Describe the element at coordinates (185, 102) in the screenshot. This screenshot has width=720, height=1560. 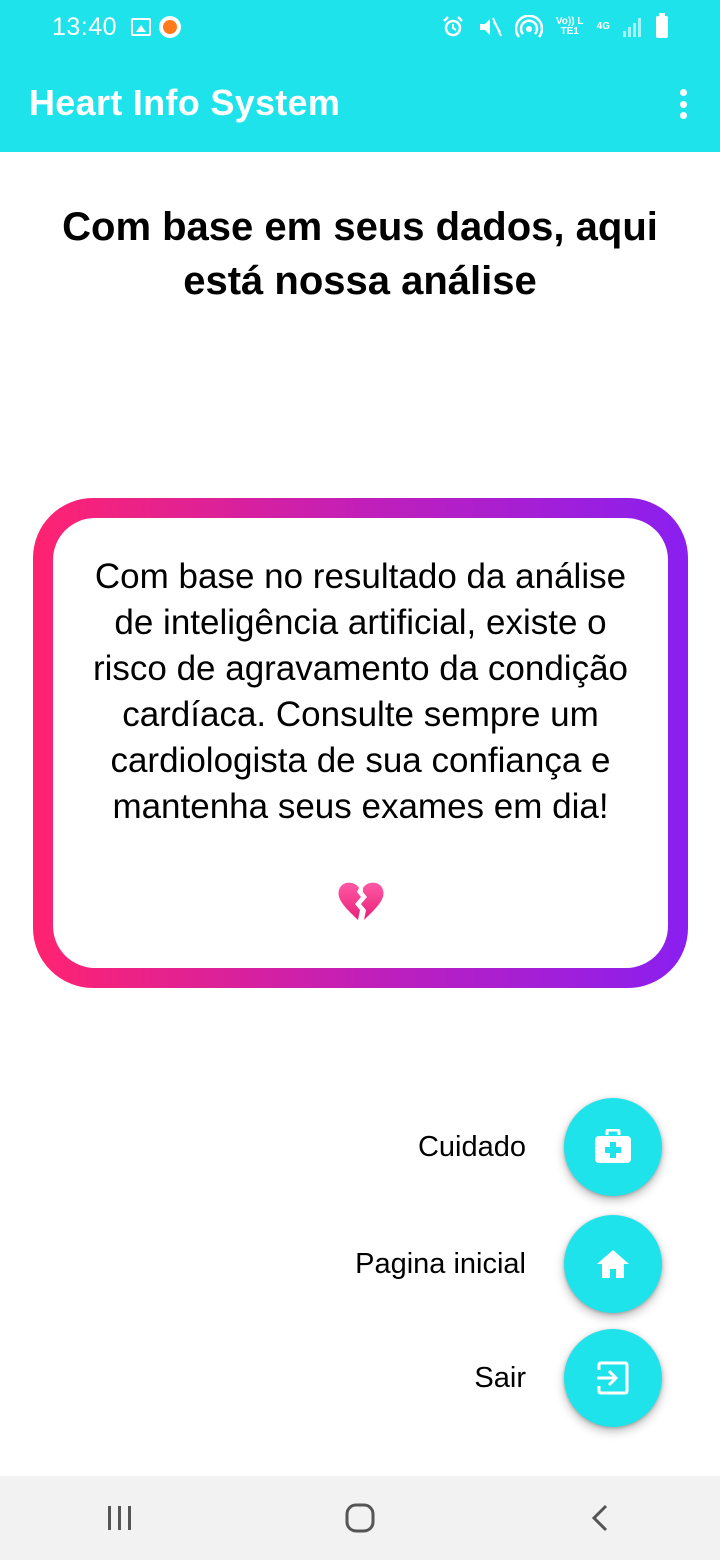
I see `app-title: Heart Info System` at that location.